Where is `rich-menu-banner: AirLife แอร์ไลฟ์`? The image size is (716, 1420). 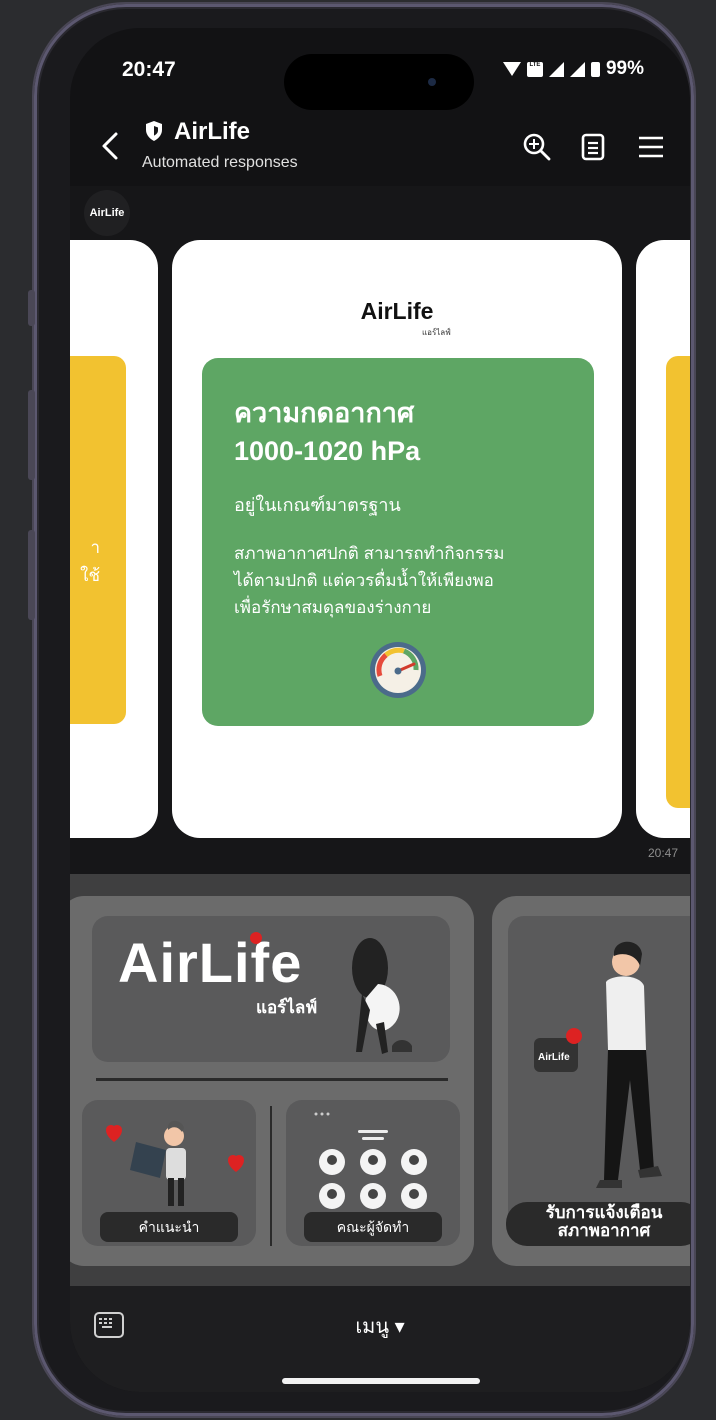 rich-menu-banner: AirLife แอร์ไลฟ์ is located at coordinates (271, 989).